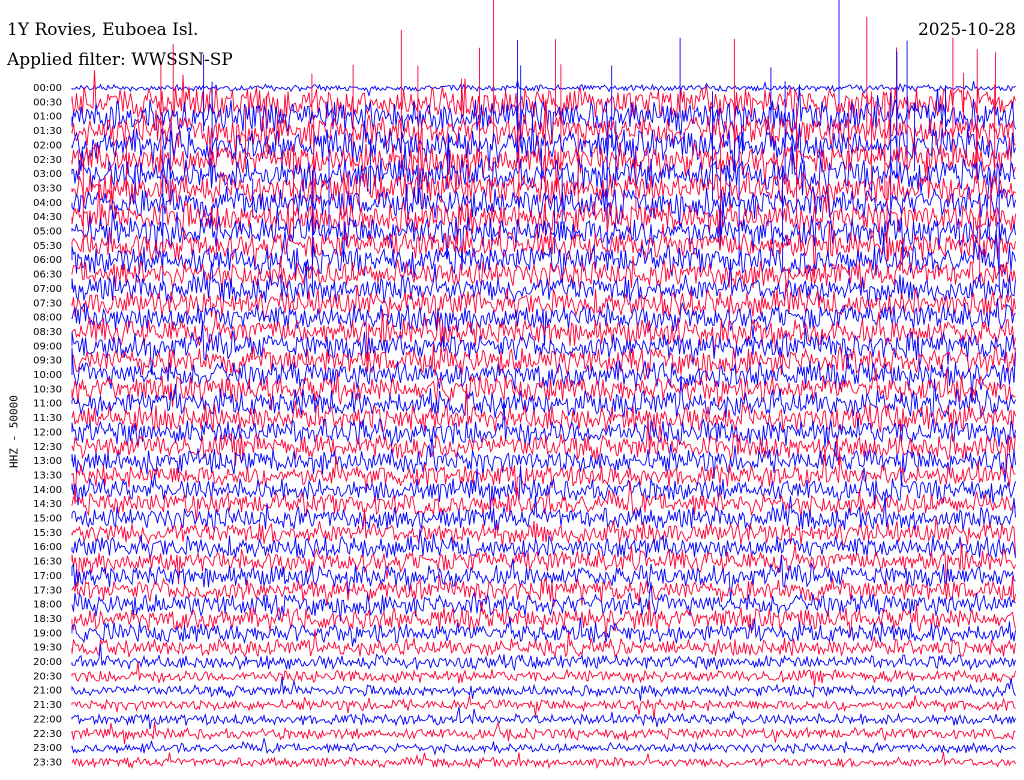 This screenshot has height=780, width=1024. Describe the element at coordinates (47, 361) in the screenshot. I see `row-label: 09:30` at that location.